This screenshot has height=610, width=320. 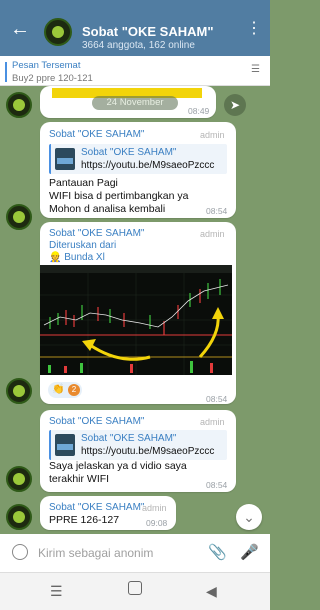 I want to click on group-avatar, so click(x=58, y=32).